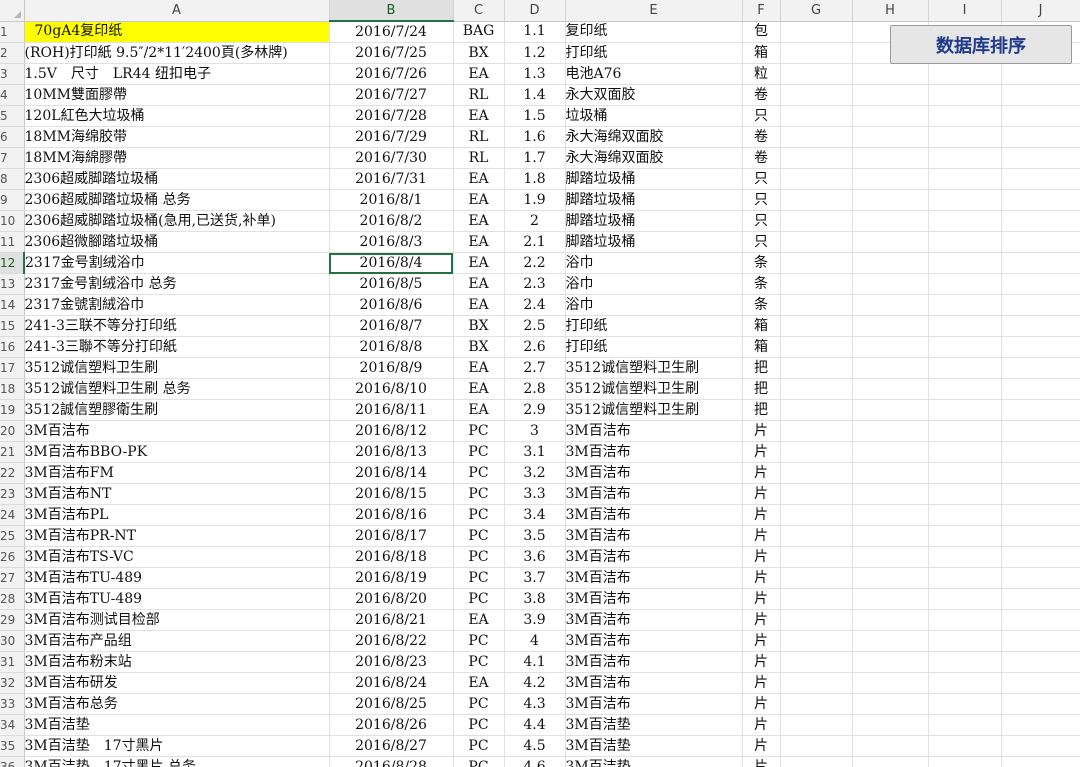  I want to click on row-header: 1, so click(12, 32).